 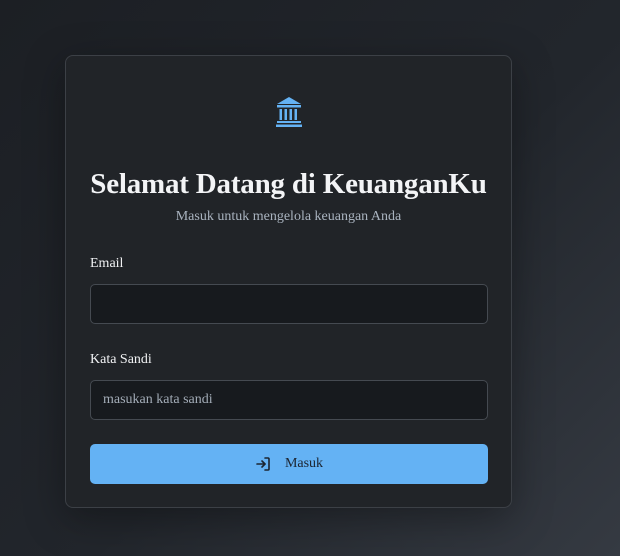 What do you see at coordinates (289, 400) in the screenshot?
I see `password-field` at bounding box center [289, 400].